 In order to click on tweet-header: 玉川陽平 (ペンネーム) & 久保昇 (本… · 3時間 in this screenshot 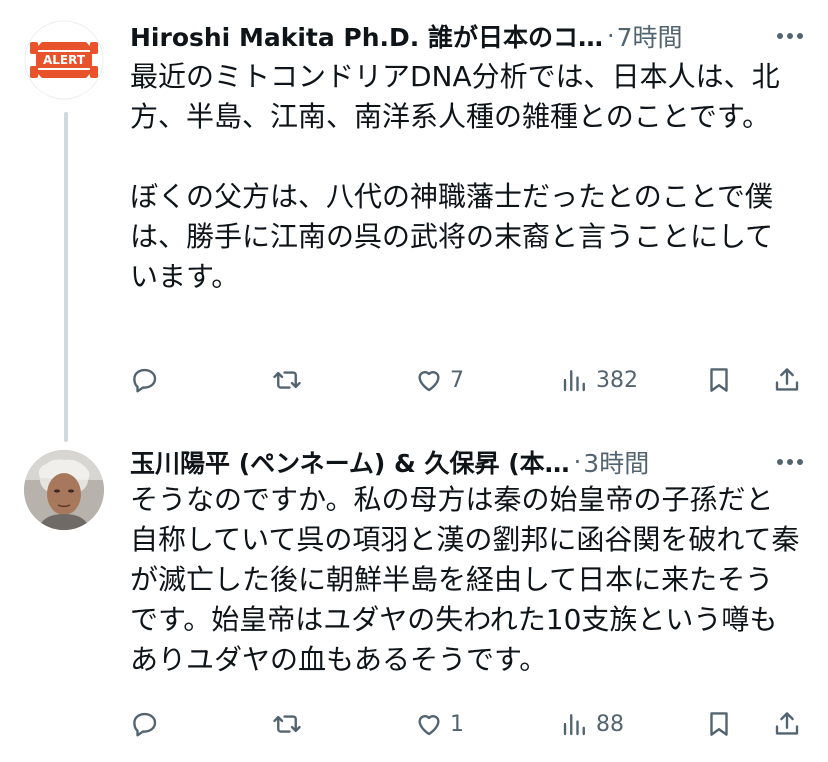, I will do `click(469, 462)`.